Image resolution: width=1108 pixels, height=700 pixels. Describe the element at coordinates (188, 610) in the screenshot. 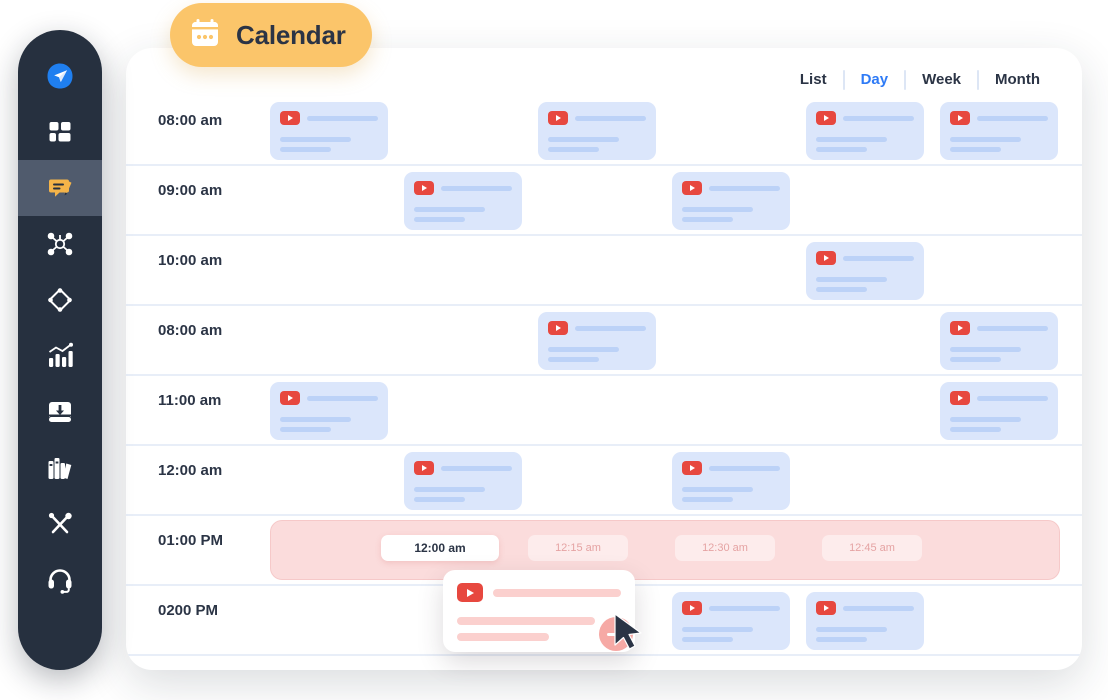

I see `row-time-label: 0200 PM` at that location.